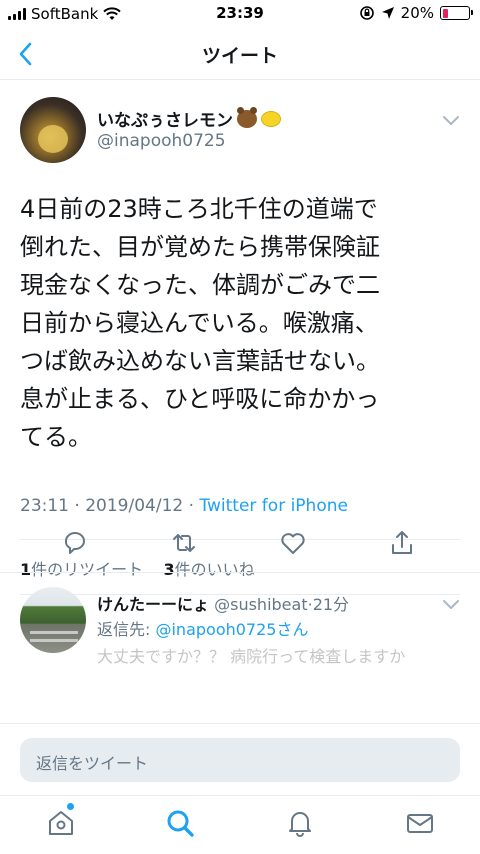  What do you see at coordinates (199, 209) in the screenshot?
I see `tweet-text-line: 4日前の23時ころ北千住の道端で` at bounding box center [199, 209].